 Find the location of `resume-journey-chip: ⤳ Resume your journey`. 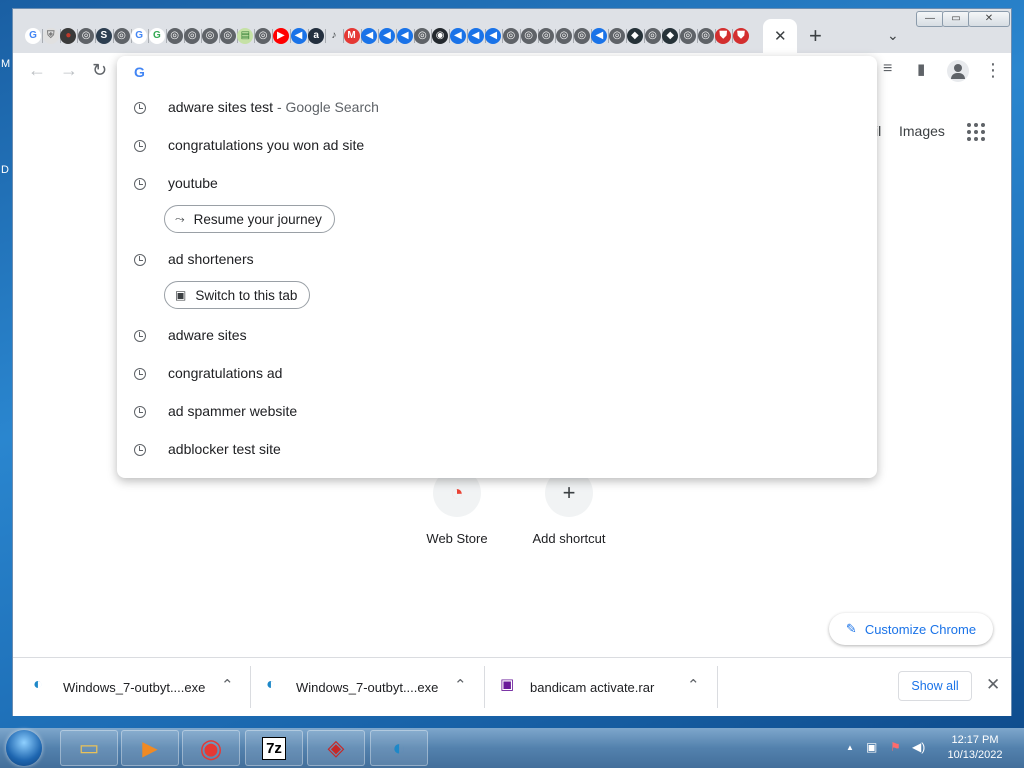

resume-journey-chip: ⤳ Resume your journey is located at coordinates (249, 219).